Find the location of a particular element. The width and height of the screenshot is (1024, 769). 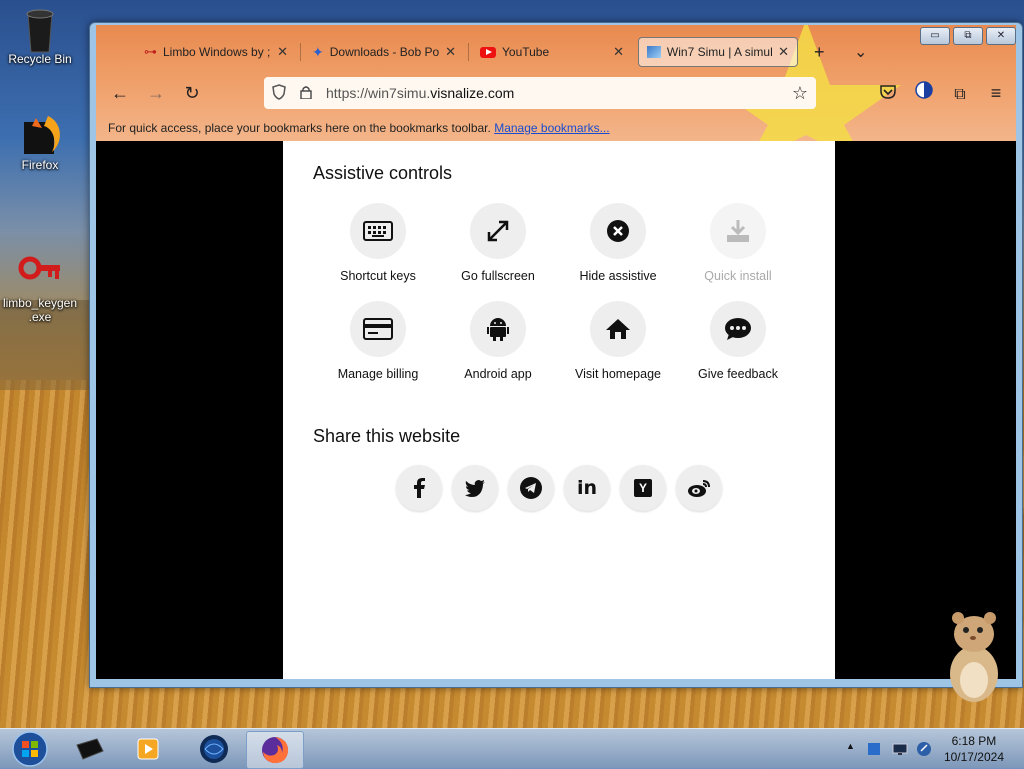

close-button: ✕ is located at coordinates (1001, 36).